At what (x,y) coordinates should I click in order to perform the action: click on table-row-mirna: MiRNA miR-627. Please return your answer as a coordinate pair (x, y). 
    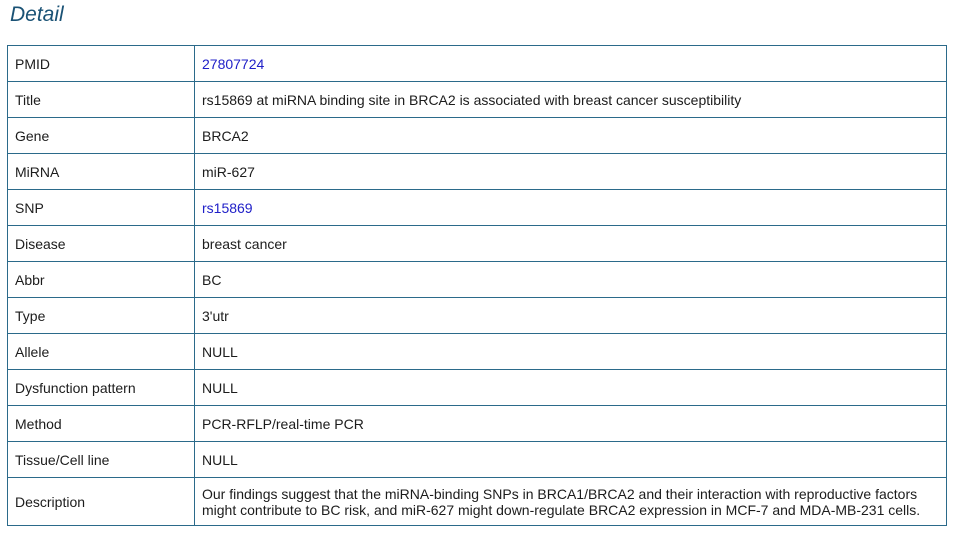
    Looking at the image, I should click on (477, 171).